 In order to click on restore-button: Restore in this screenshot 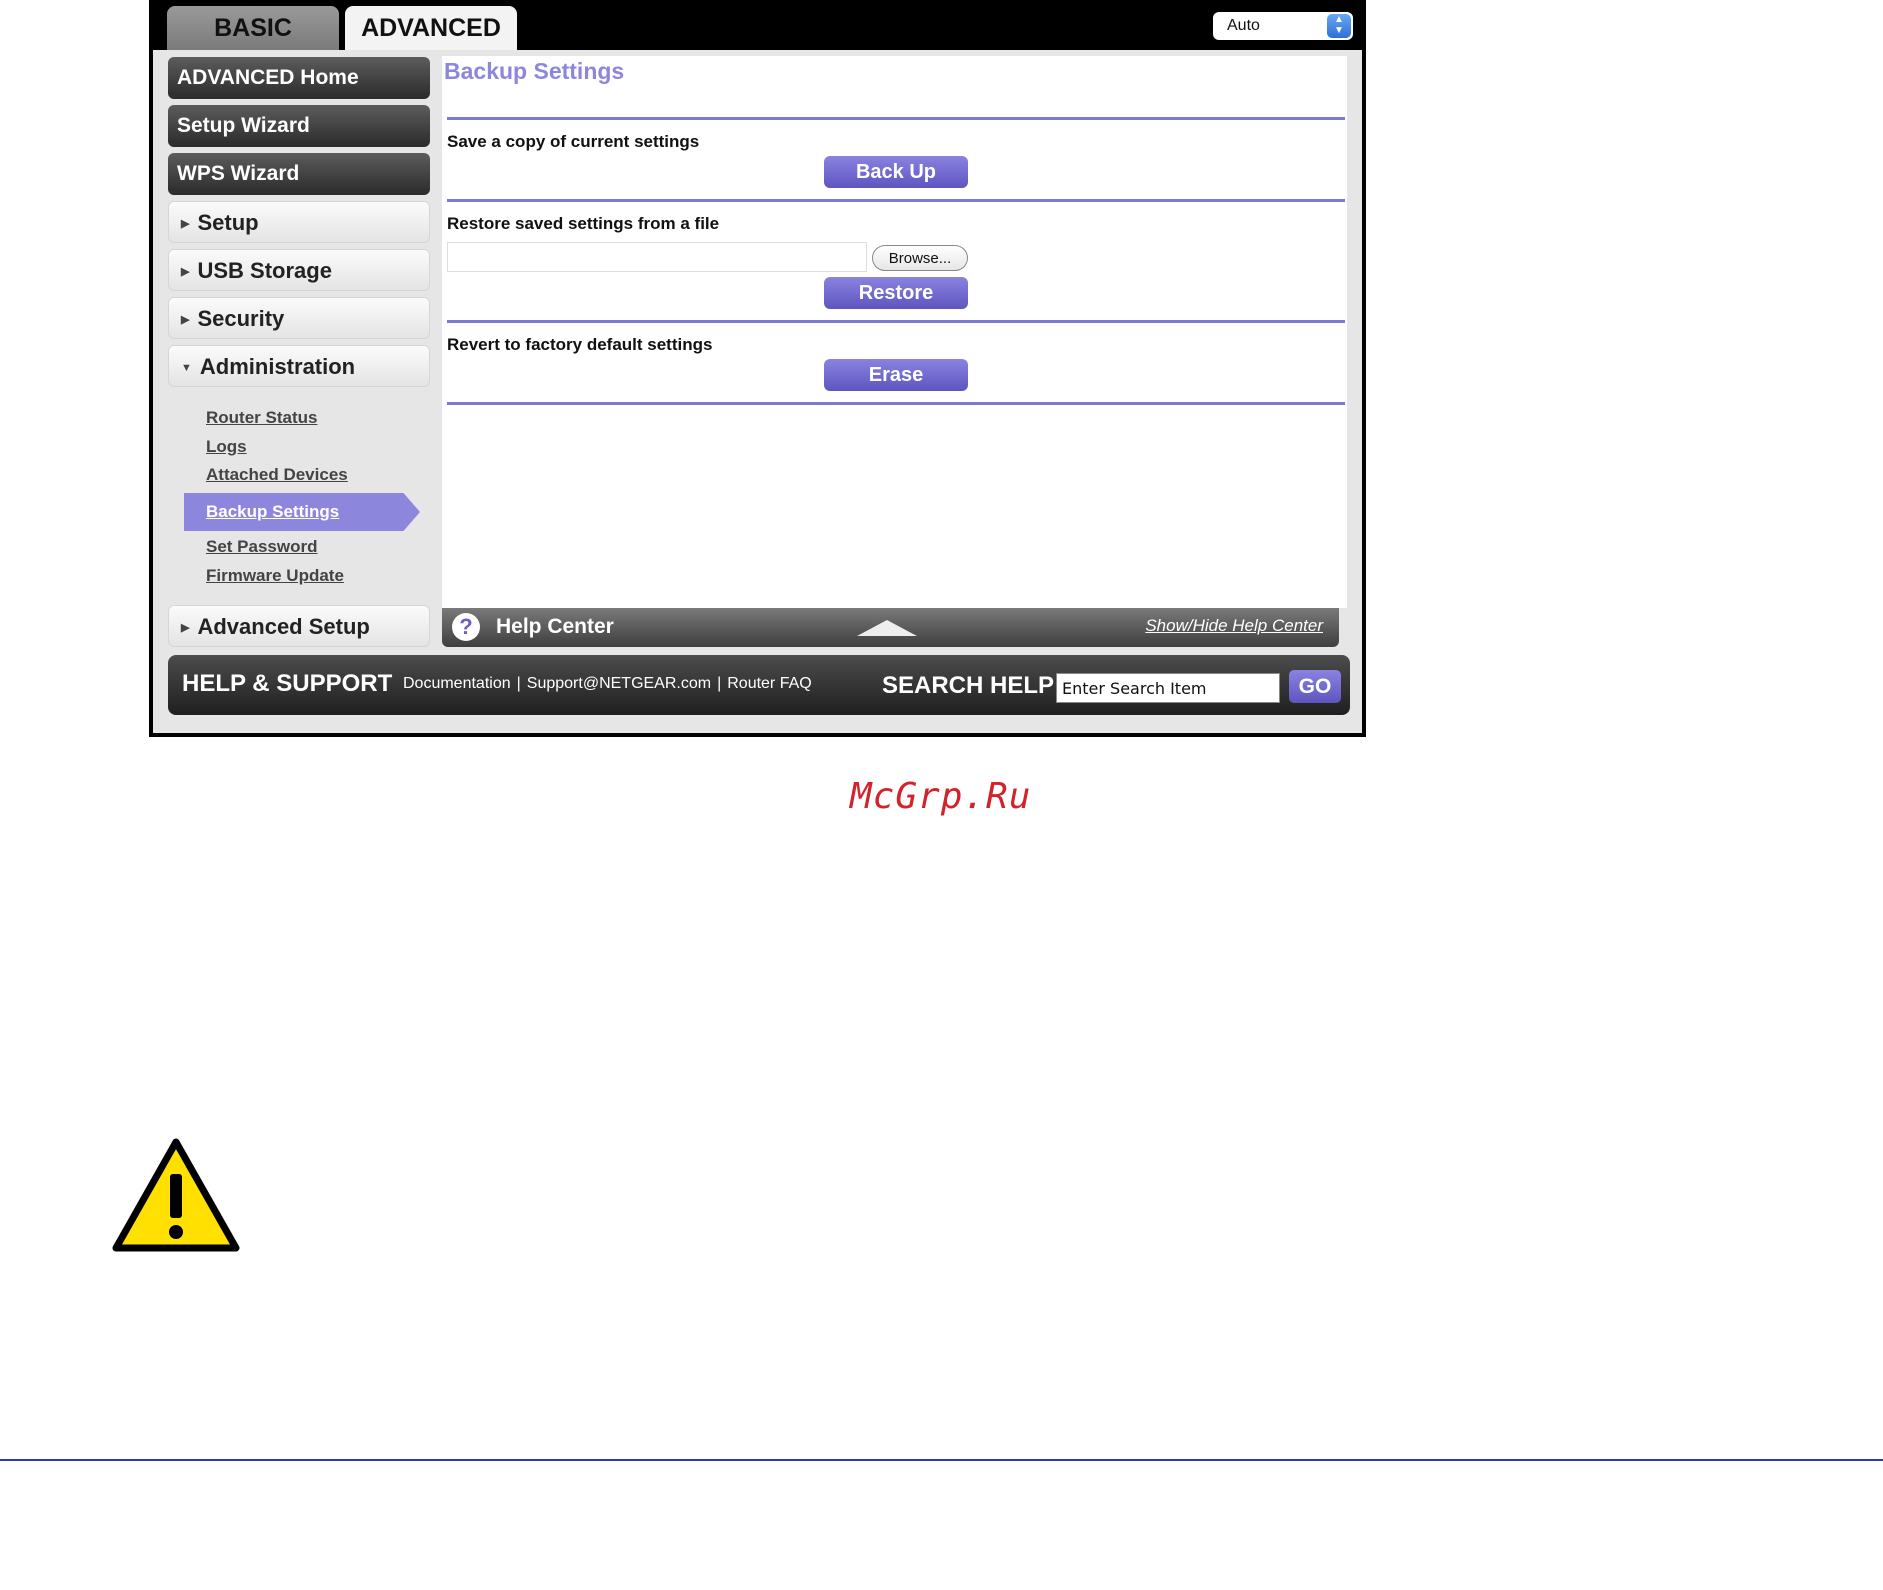, I will do `click(896, 293)`.